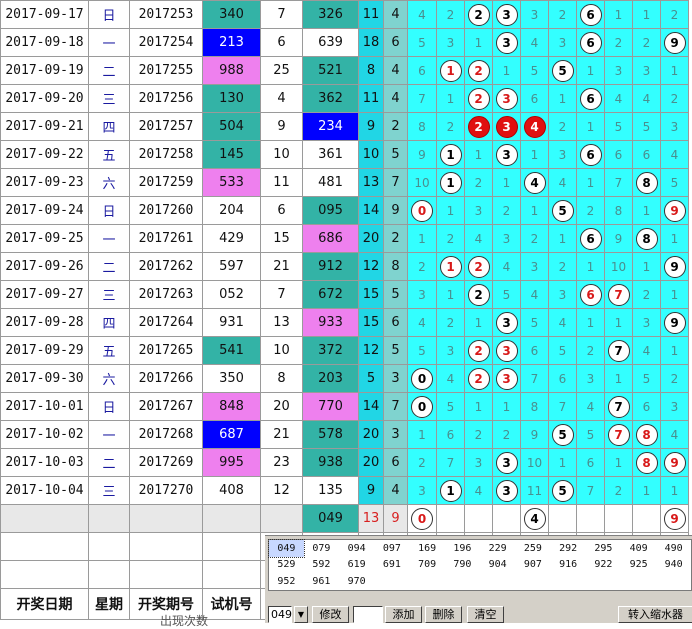 The height and width of the screenshot is (629, 692). Describe the element at coordinates (427, 565) in the screenshot. I see `number-item: 709` at that location.